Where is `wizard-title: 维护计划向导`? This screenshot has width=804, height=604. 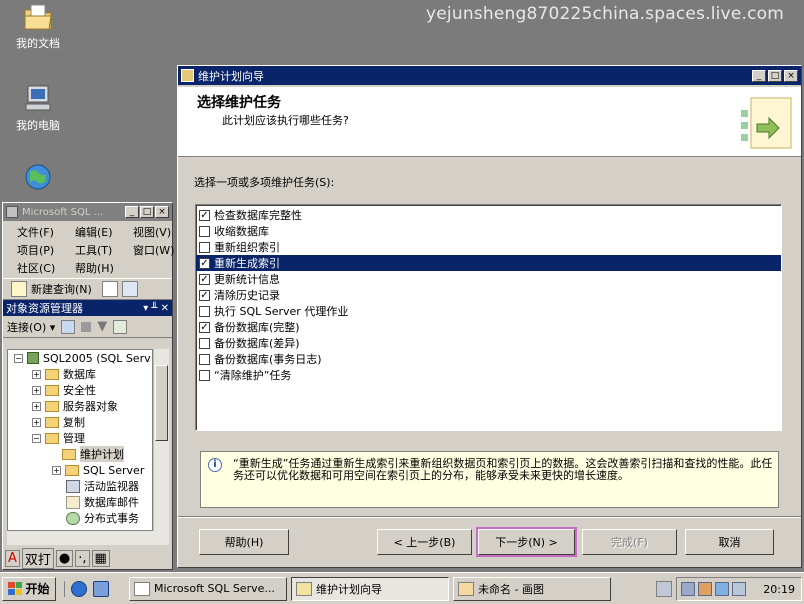
wizard-title: 维护计划向导 is located at coordinates (231, 76).